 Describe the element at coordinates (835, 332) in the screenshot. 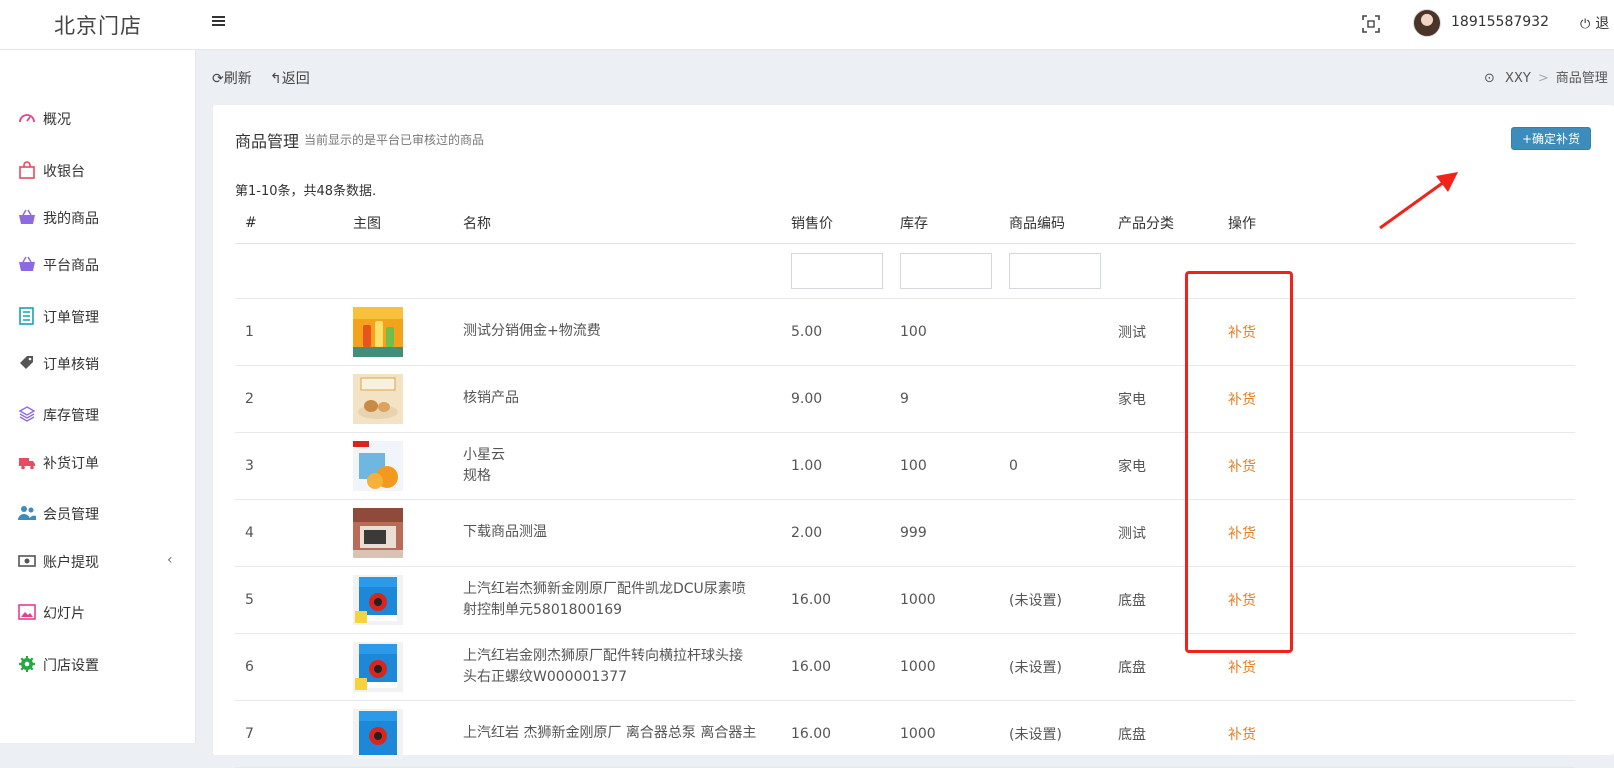

I see `product-price: 5.00` at that location.